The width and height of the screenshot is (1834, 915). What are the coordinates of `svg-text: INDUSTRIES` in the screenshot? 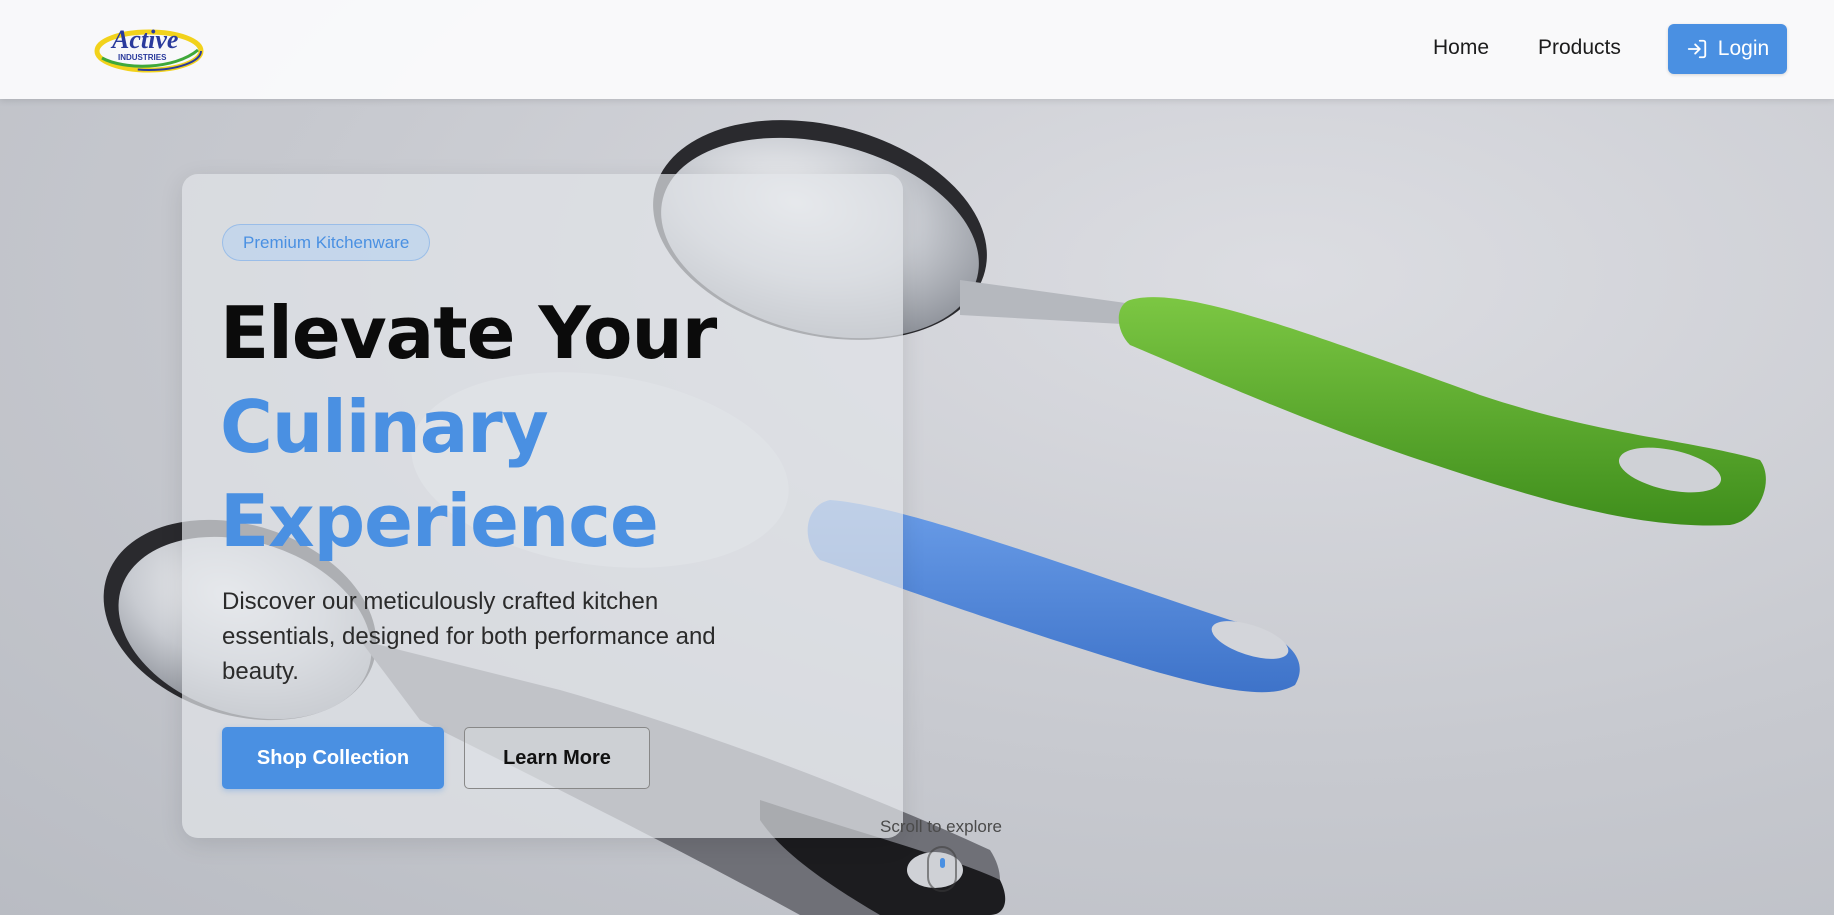 It's located at (142, 57).